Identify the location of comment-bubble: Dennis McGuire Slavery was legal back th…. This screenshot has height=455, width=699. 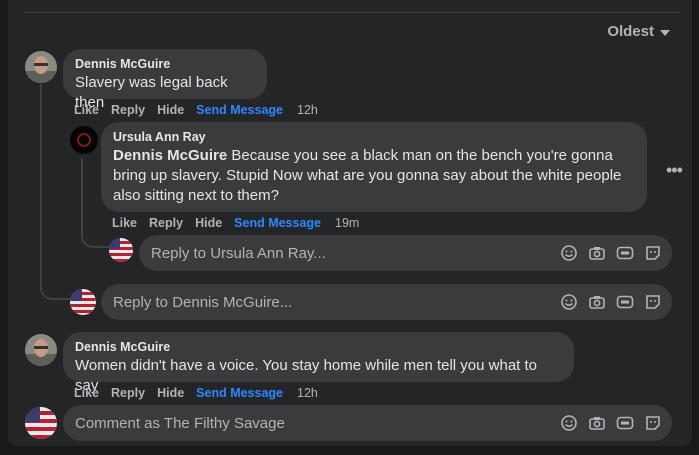
(165, 80).